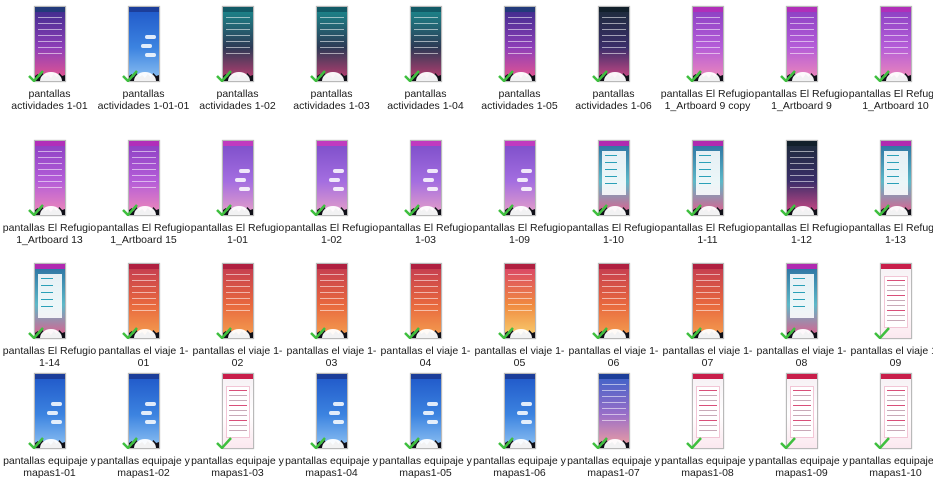 The image size is (933, 503). Describe the element at coordinates (425, 426) in the screenshot. I see `file-item: pantallas equipaje y mapas1-05` at that location.